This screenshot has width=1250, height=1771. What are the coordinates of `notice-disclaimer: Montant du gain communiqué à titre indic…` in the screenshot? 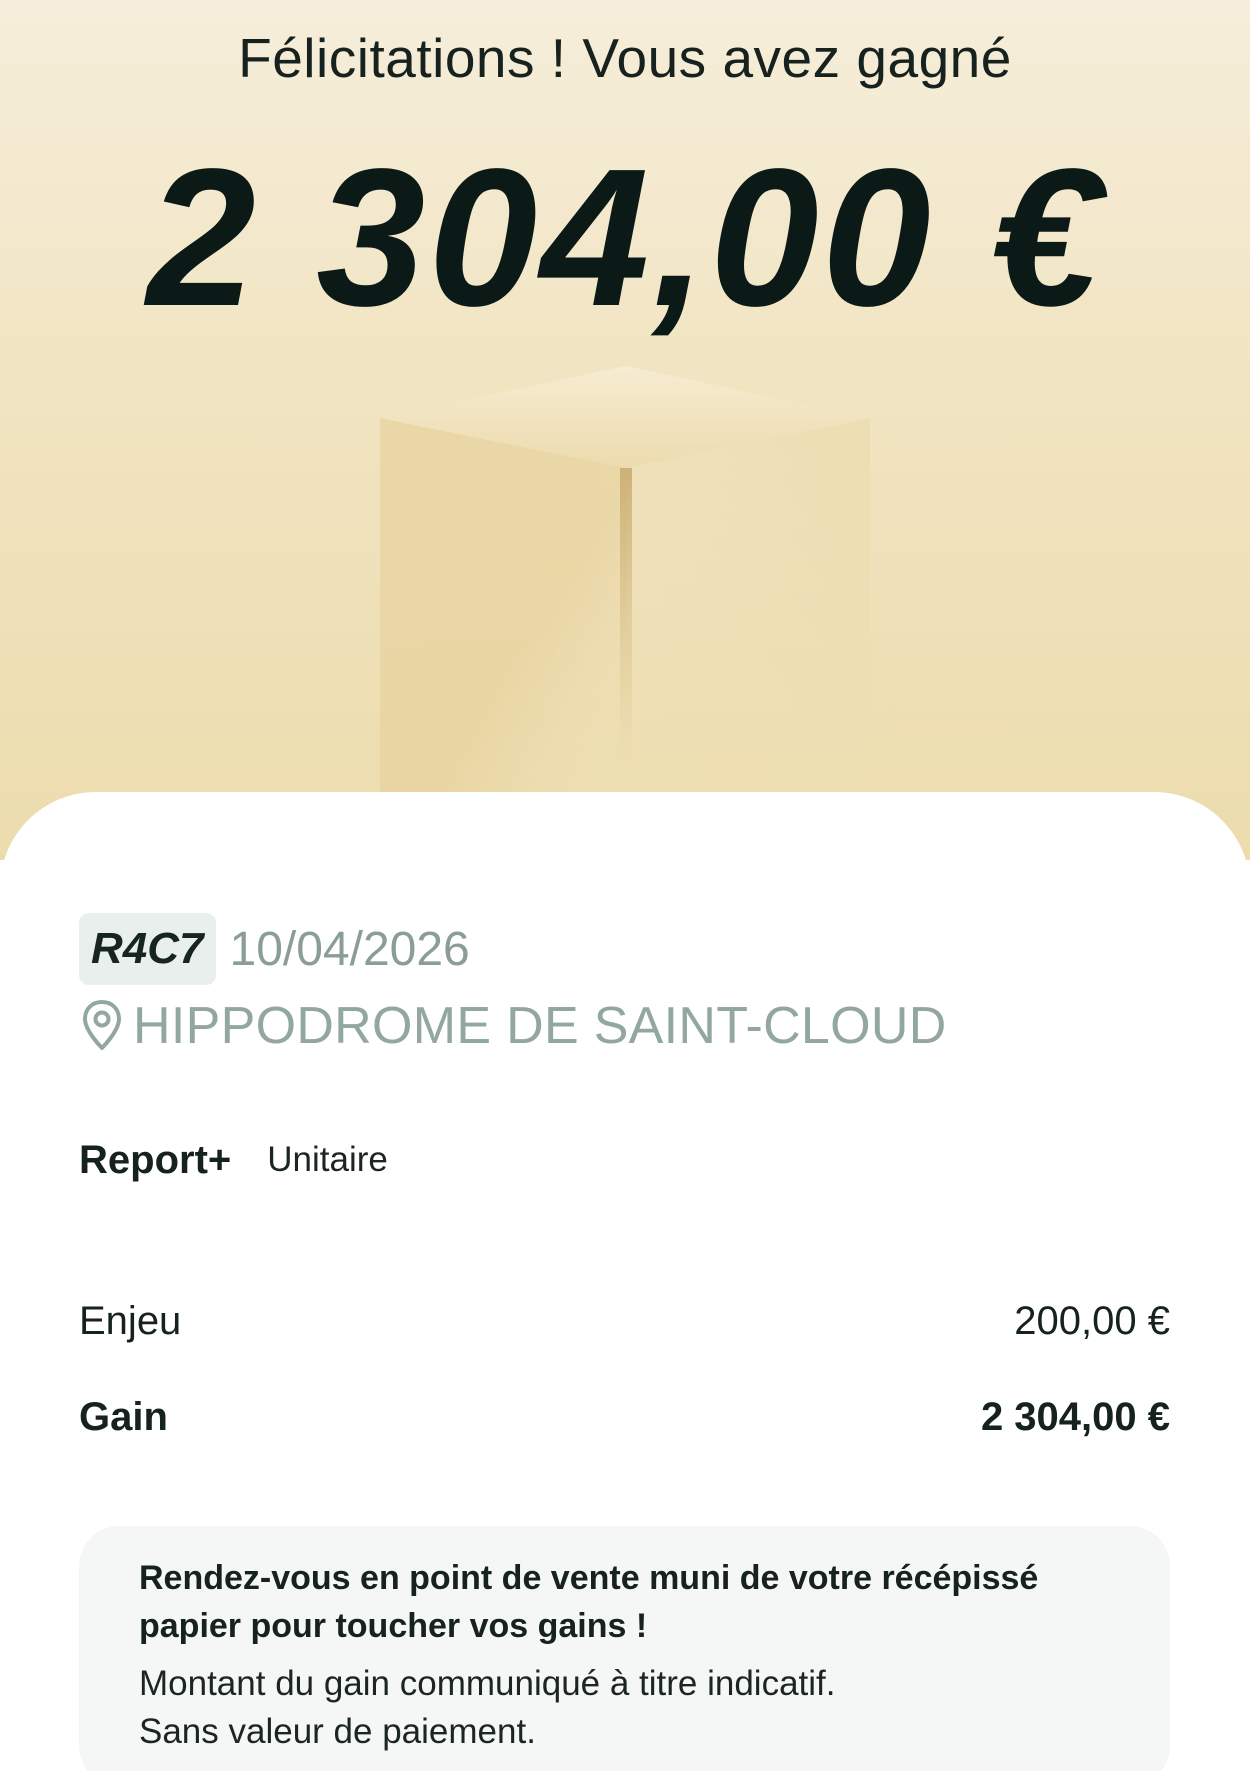 It's located at (624, 1708).